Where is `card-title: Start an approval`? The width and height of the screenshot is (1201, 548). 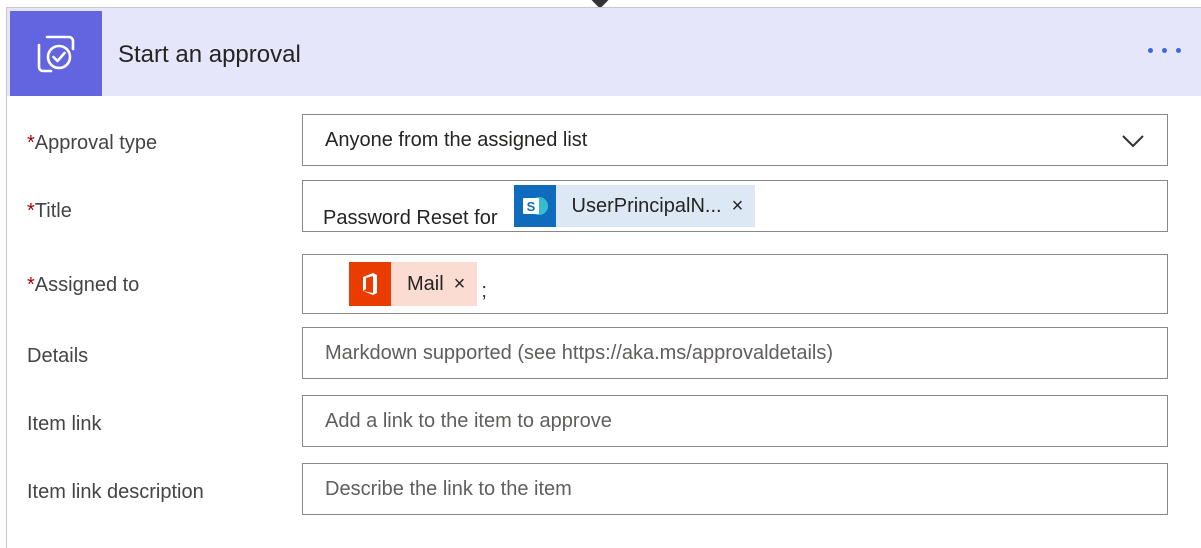 card-title: Start an approval is located at coordinates (209, 54).